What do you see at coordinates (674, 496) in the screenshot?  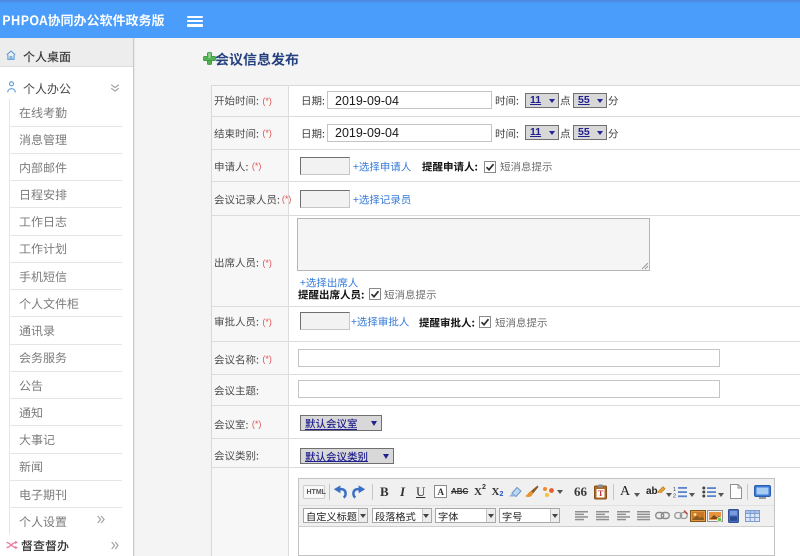 I see `svg-text: 2` at bounding box center [674, 496].